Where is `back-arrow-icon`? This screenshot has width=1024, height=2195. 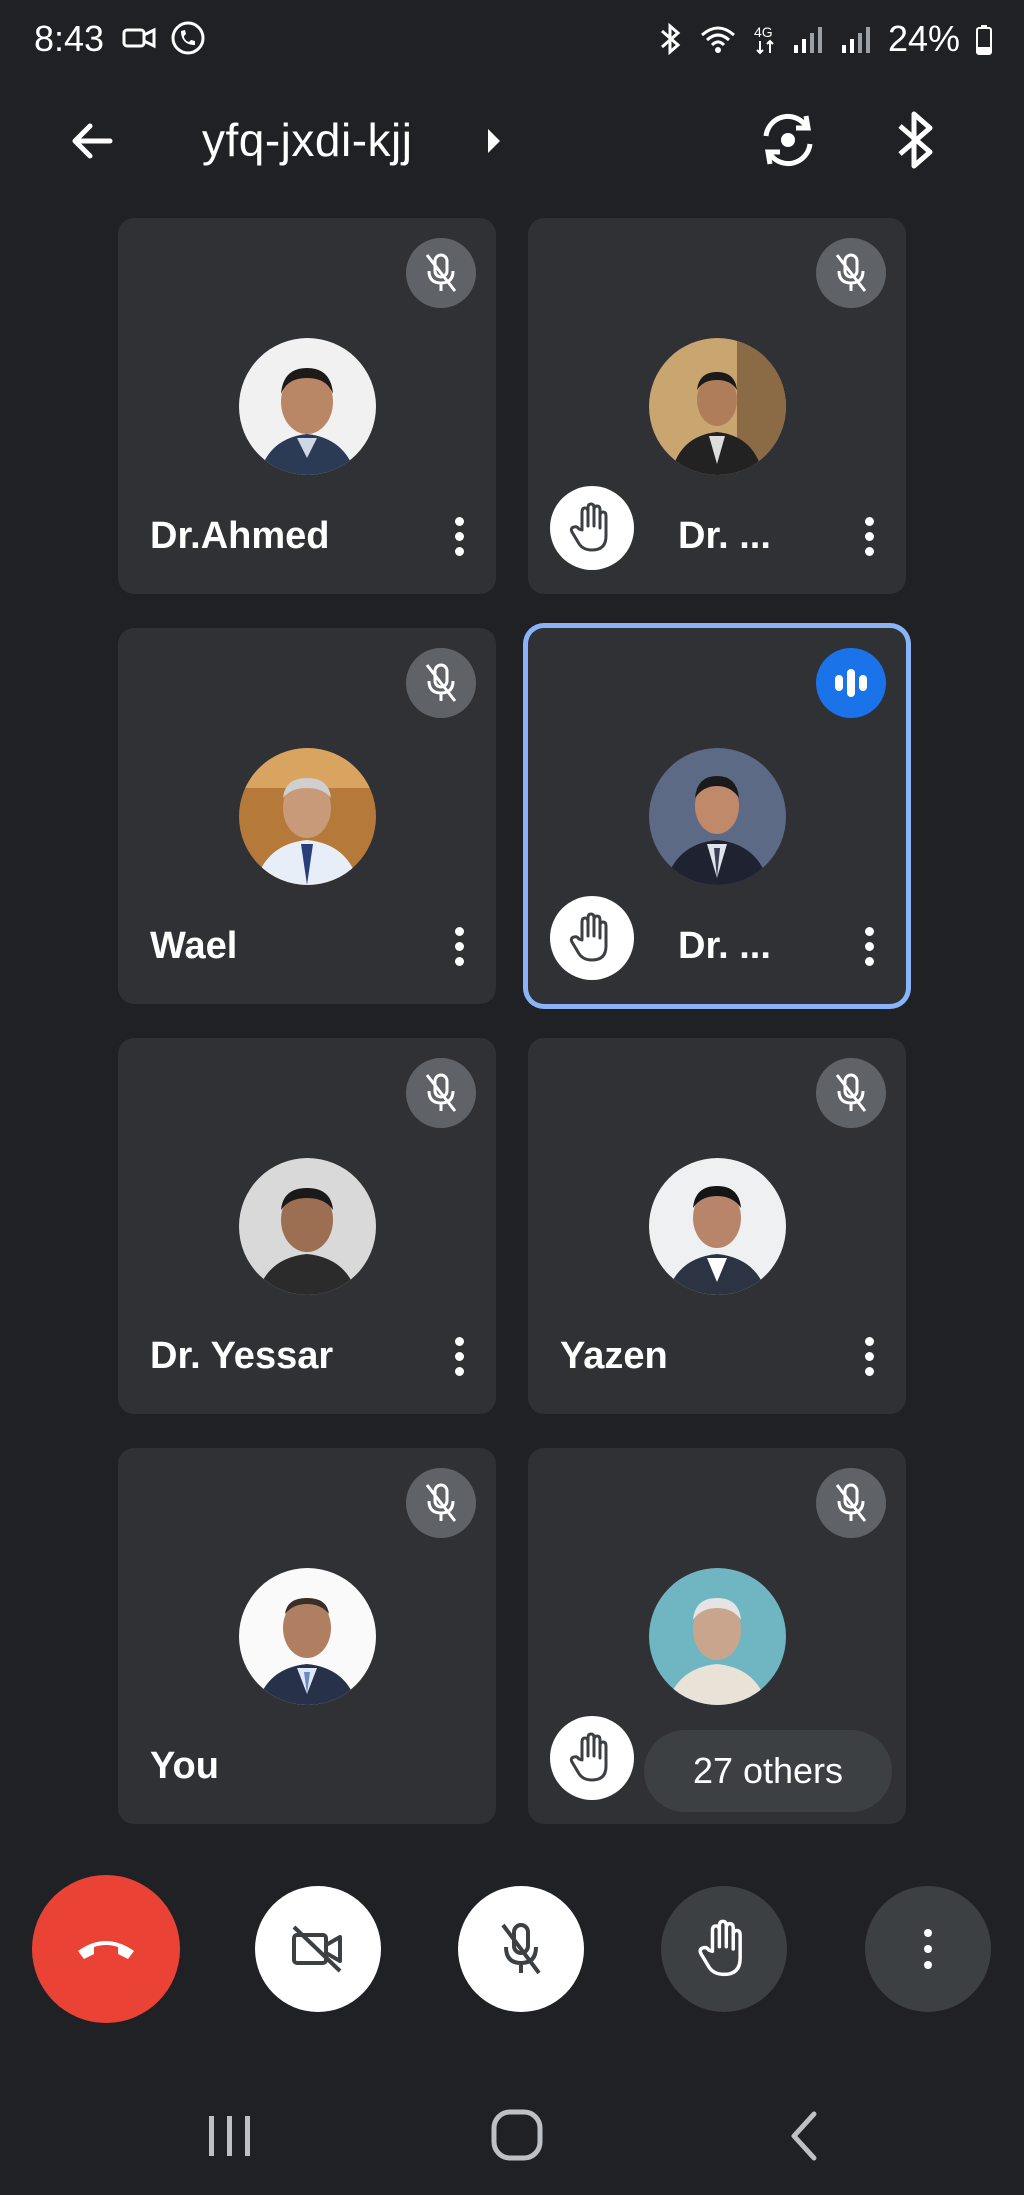 back-arrow-icon is located at coordinates (94, 141).